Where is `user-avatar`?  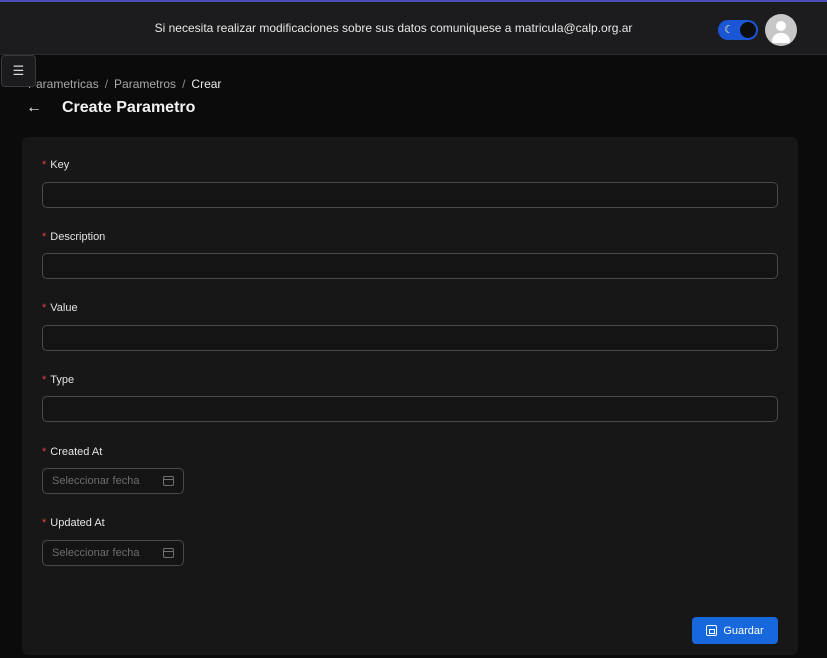
user-avatar is located at coordinates (781, 30).